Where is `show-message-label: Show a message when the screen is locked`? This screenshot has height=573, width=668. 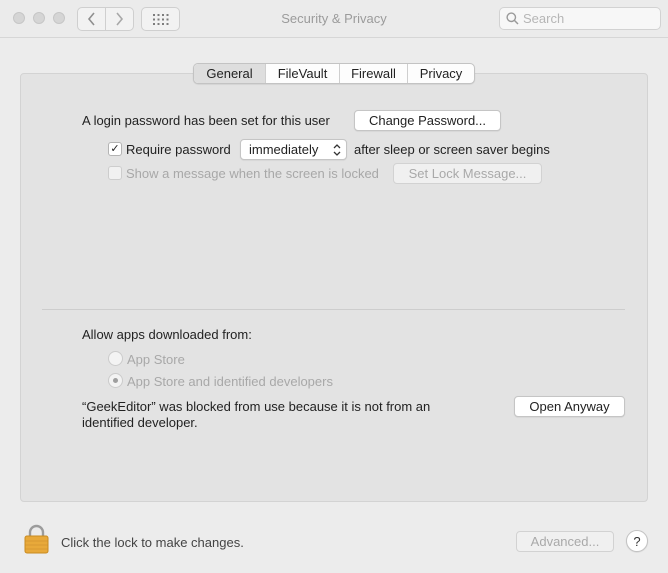 show-message-label: Show a message when the screen is locked is located at coordinates (252, 173).